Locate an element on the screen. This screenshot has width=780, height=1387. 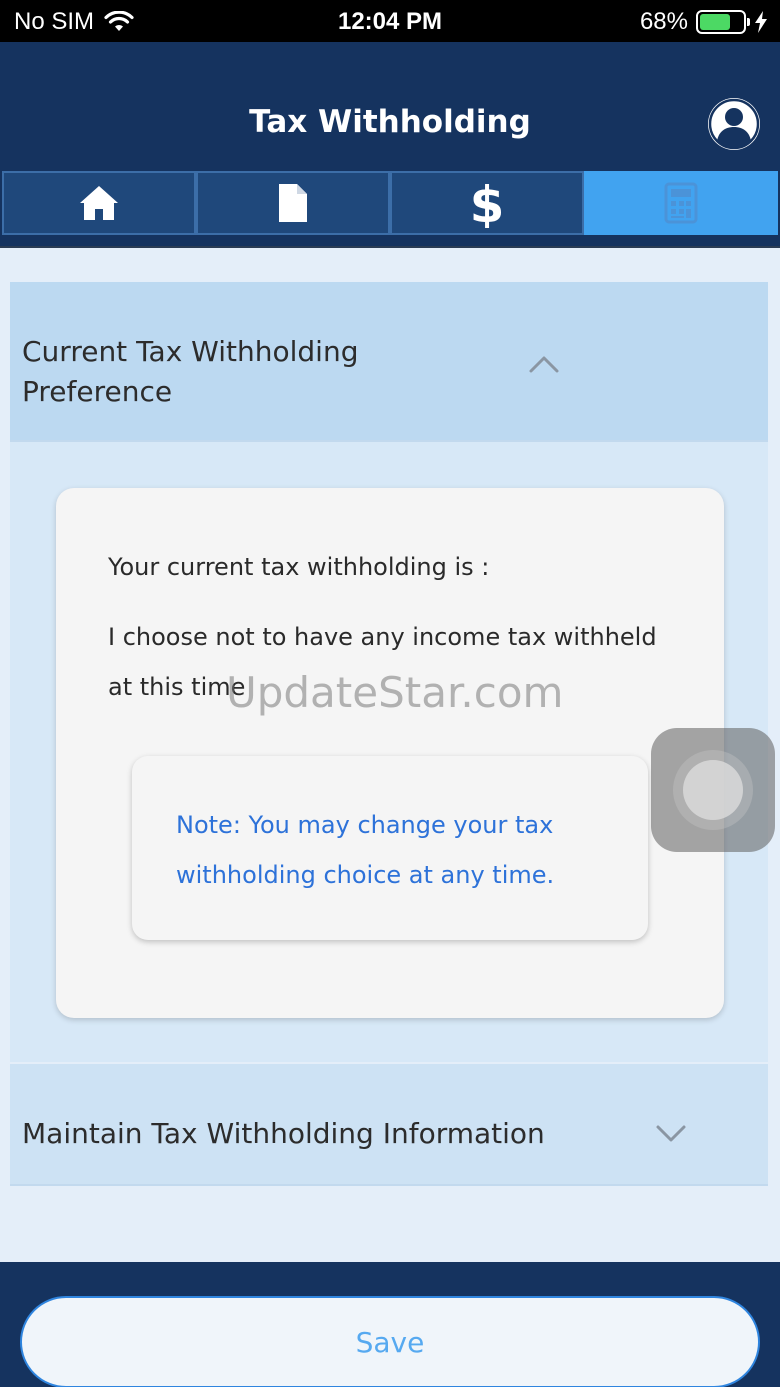
app-header: Tax Withholding is located at coordinates (390, 105).